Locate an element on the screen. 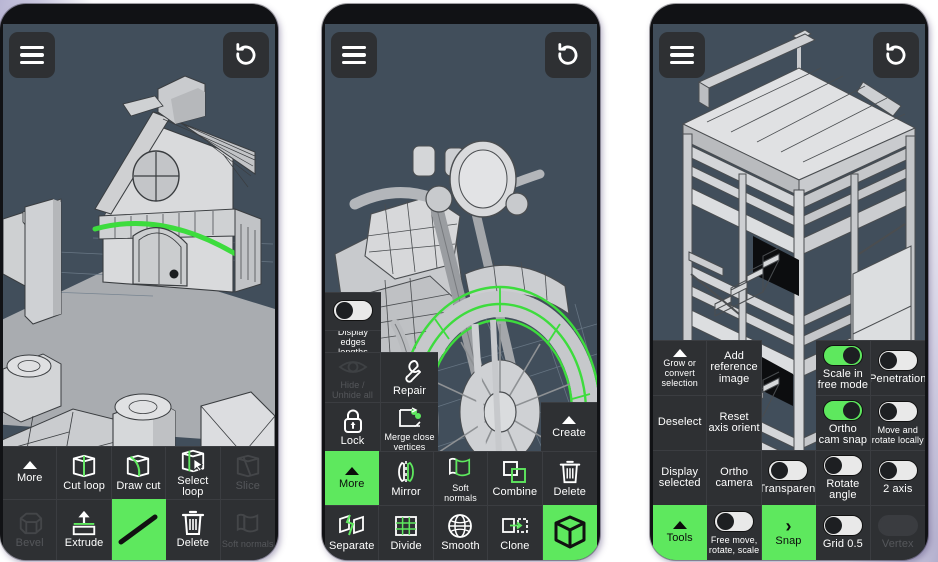  tool-label: Lock is located at coordinates (352, 440).